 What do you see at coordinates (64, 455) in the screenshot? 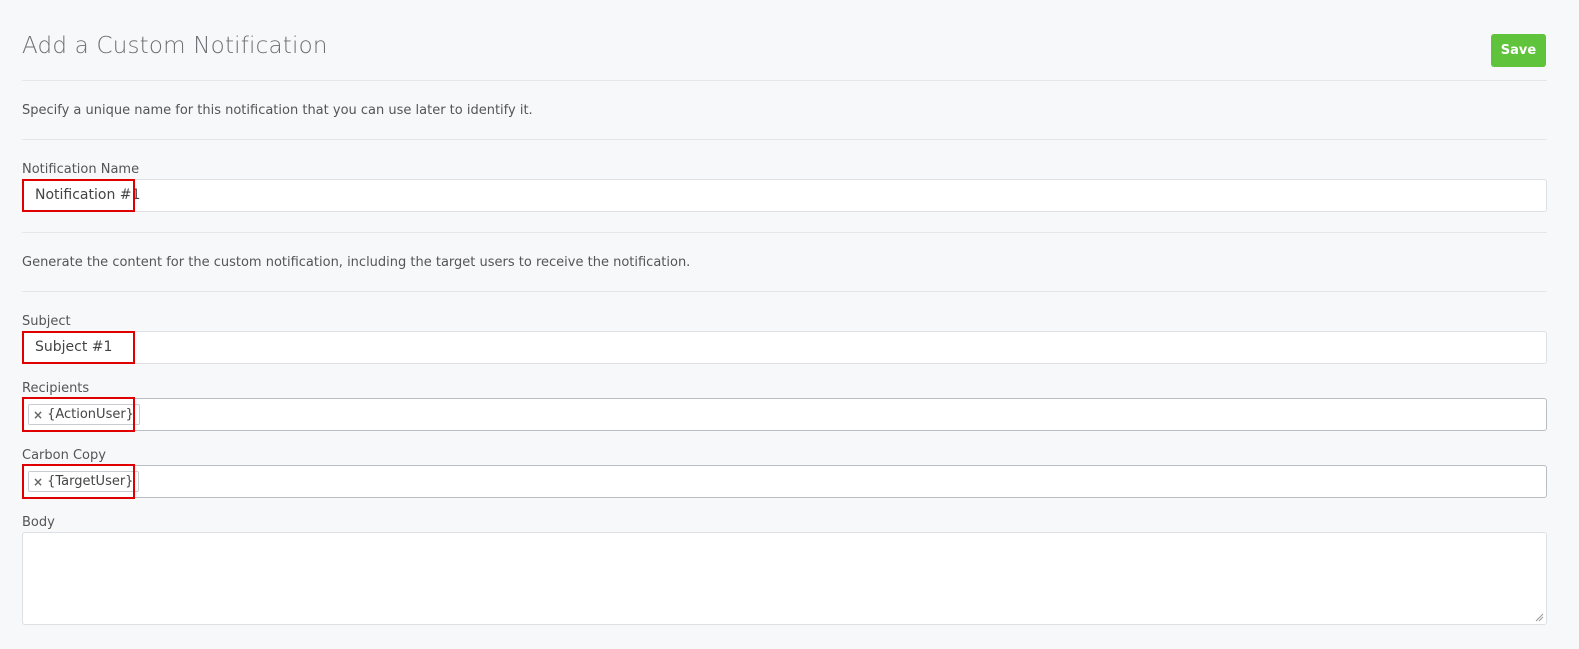
I see `carbon-copy-label: Carbon Copy` at bounding box center [64, 455].